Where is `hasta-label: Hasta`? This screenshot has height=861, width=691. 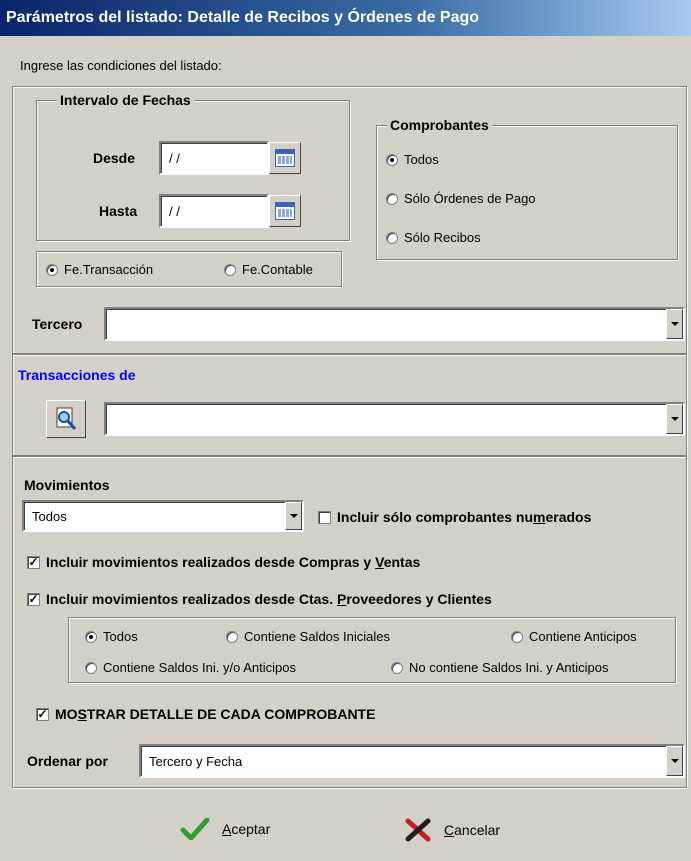
hasta-label: Hasta is located at coordinates (118, 211).